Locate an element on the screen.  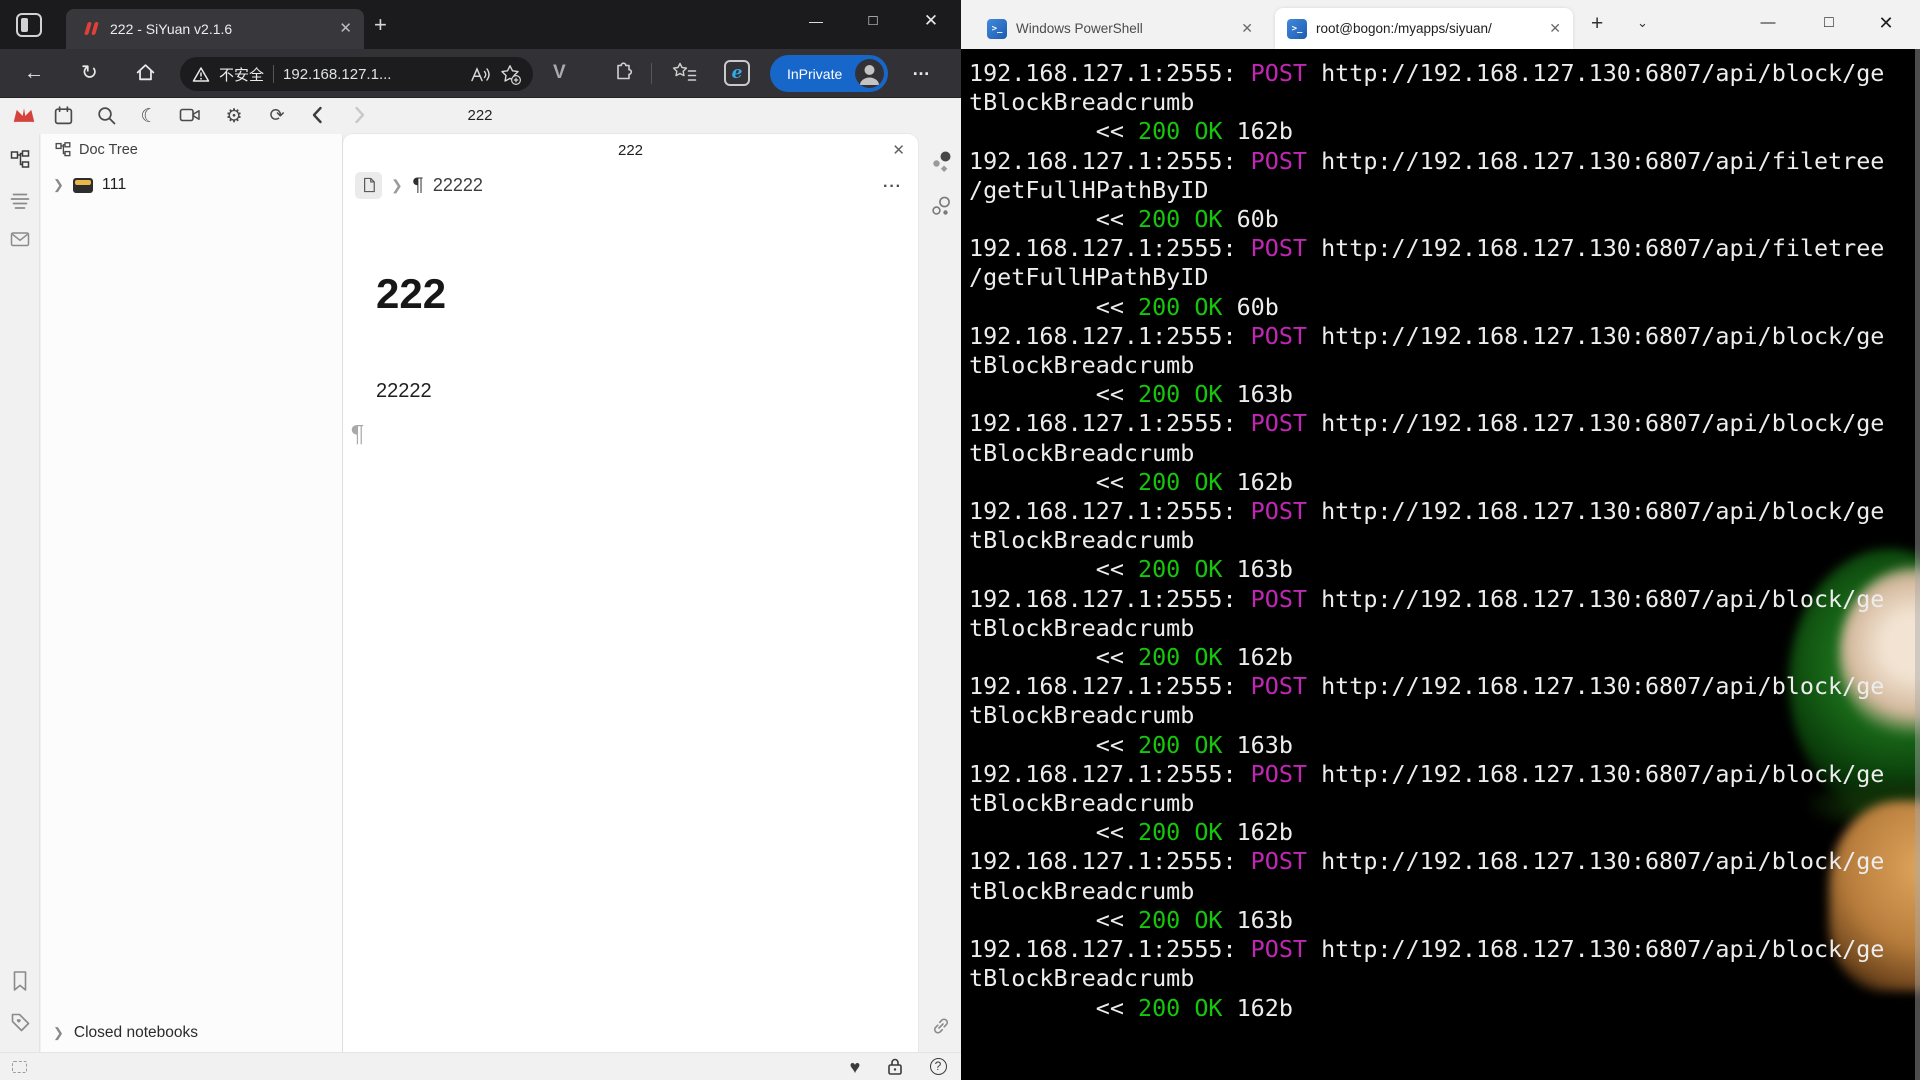
terminal-close-button: ✕ is located at coordinates (1886, 23).